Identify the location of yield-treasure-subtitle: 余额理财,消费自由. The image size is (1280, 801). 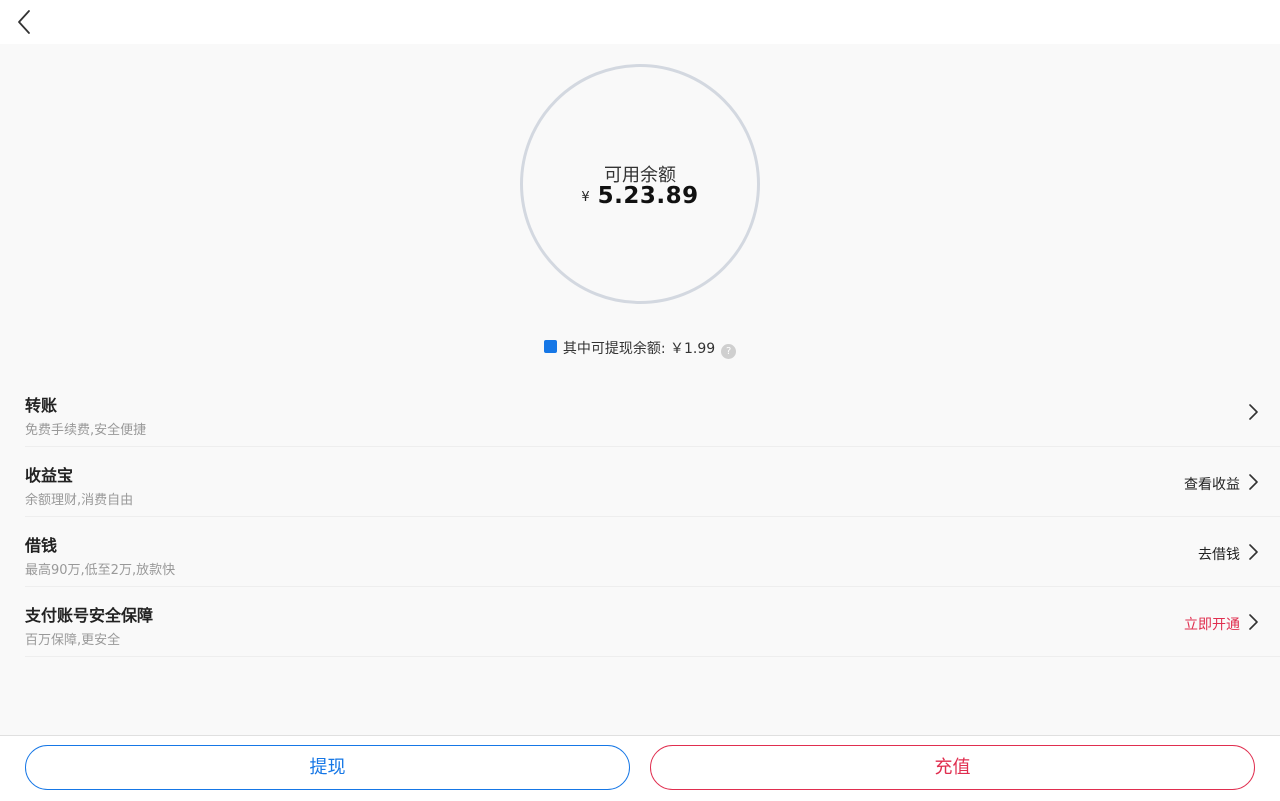
(79, 500).